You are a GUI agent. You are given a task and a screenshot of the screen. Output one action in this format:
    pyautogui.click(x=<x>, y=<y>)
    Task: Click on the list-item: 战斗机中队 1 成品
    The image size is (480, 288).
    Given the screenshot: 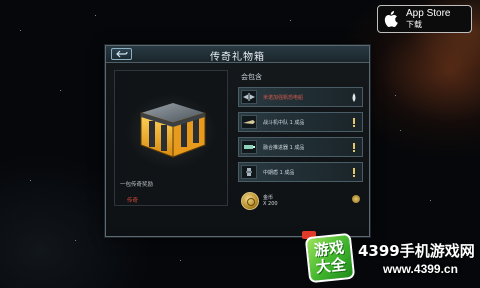 What is the action you would take?
    pyautogui.click(x=300, y=122)
    